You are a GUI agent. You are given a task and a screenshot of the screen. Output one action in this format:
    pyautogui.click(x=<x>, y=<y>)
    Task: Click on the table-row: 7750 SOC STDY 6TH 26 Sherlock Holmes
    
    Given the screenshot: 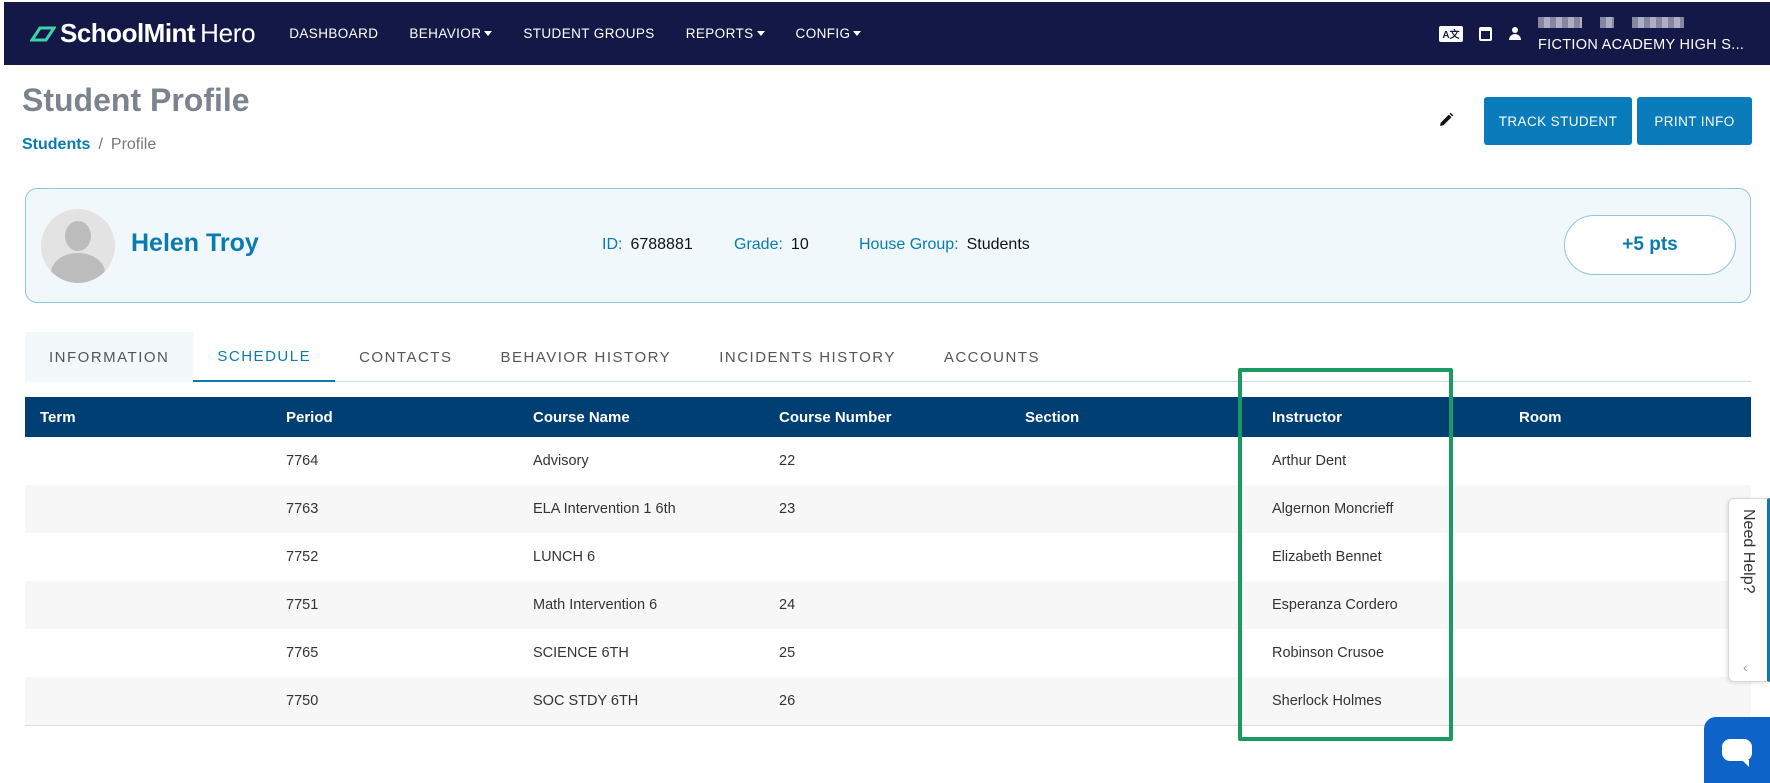 What is the action you would take?
    pyautogui.click(x=888, y=701)
    